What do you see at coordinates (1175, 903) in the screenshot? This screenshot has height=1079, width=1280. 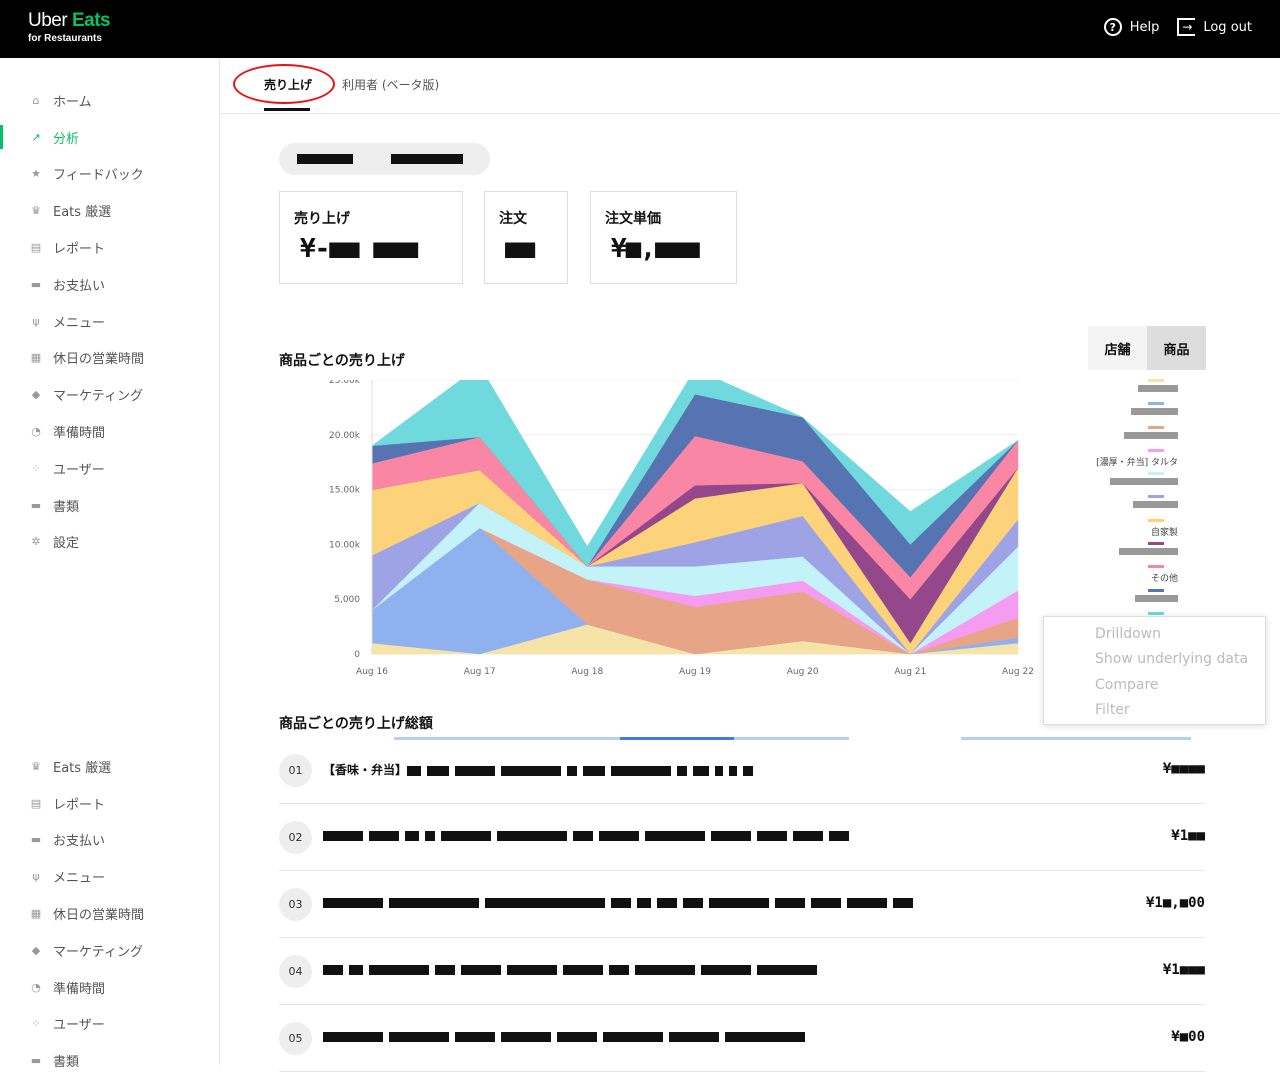 I see `item-amount: ¥1■,■00` at bounding box center [1175, 903].